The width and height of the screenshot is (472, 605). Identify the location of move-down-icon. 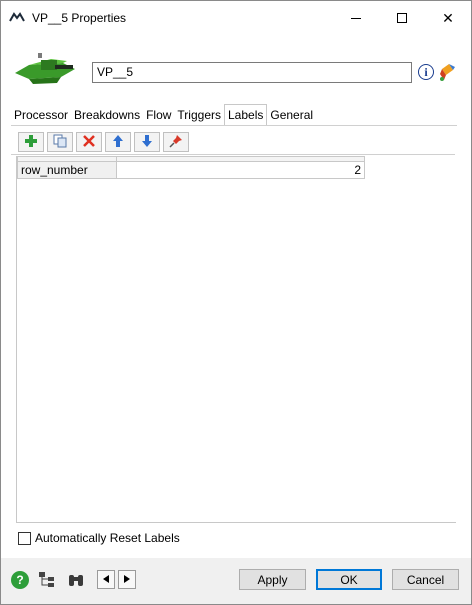
(147, 142).